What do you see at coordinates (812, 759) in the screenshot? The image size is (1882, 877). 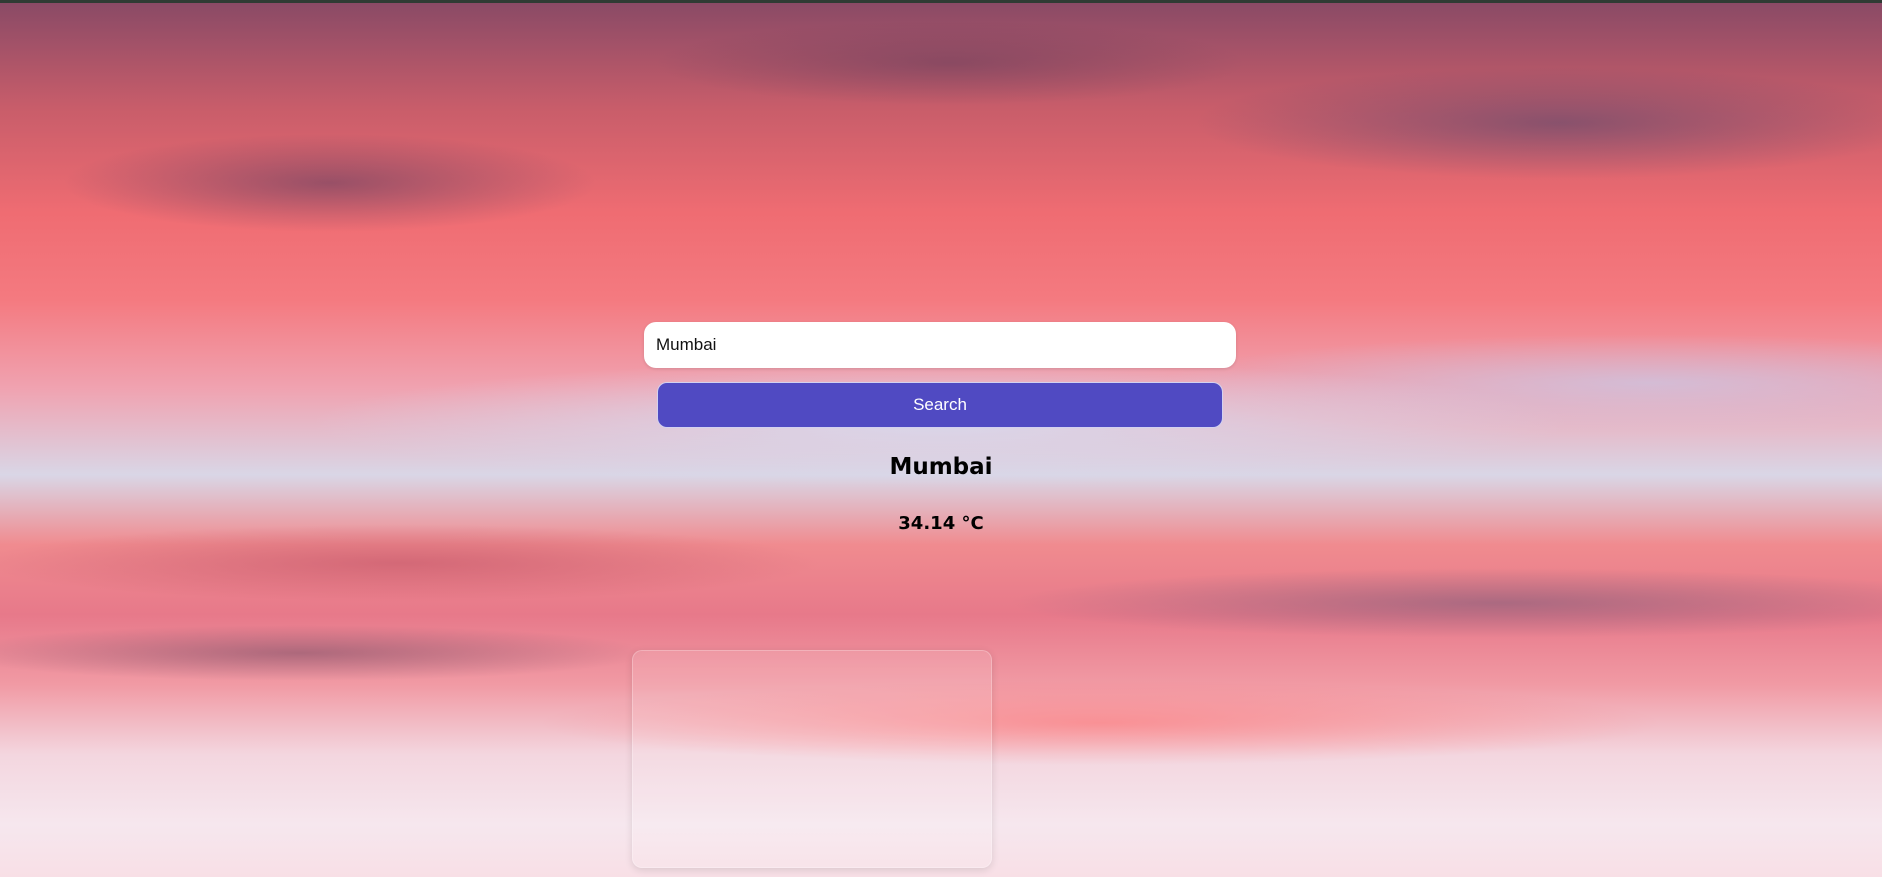 I see `weather-card-ghost` at bounding box center [812, 759].